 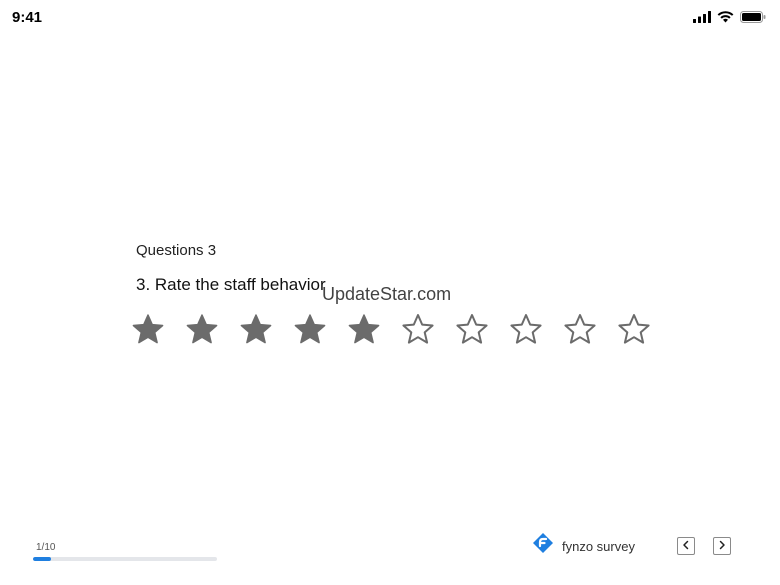 I want to click on wifi-icon, so click(x=725, y=19).